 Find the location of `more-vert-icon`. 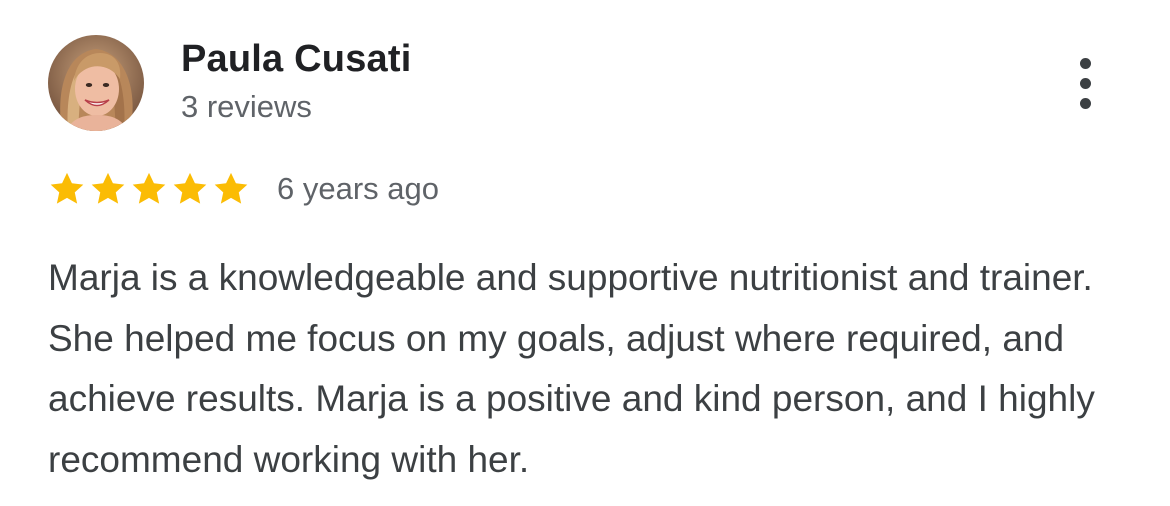

more-vert-icon is located at coordinates (1085, 63).